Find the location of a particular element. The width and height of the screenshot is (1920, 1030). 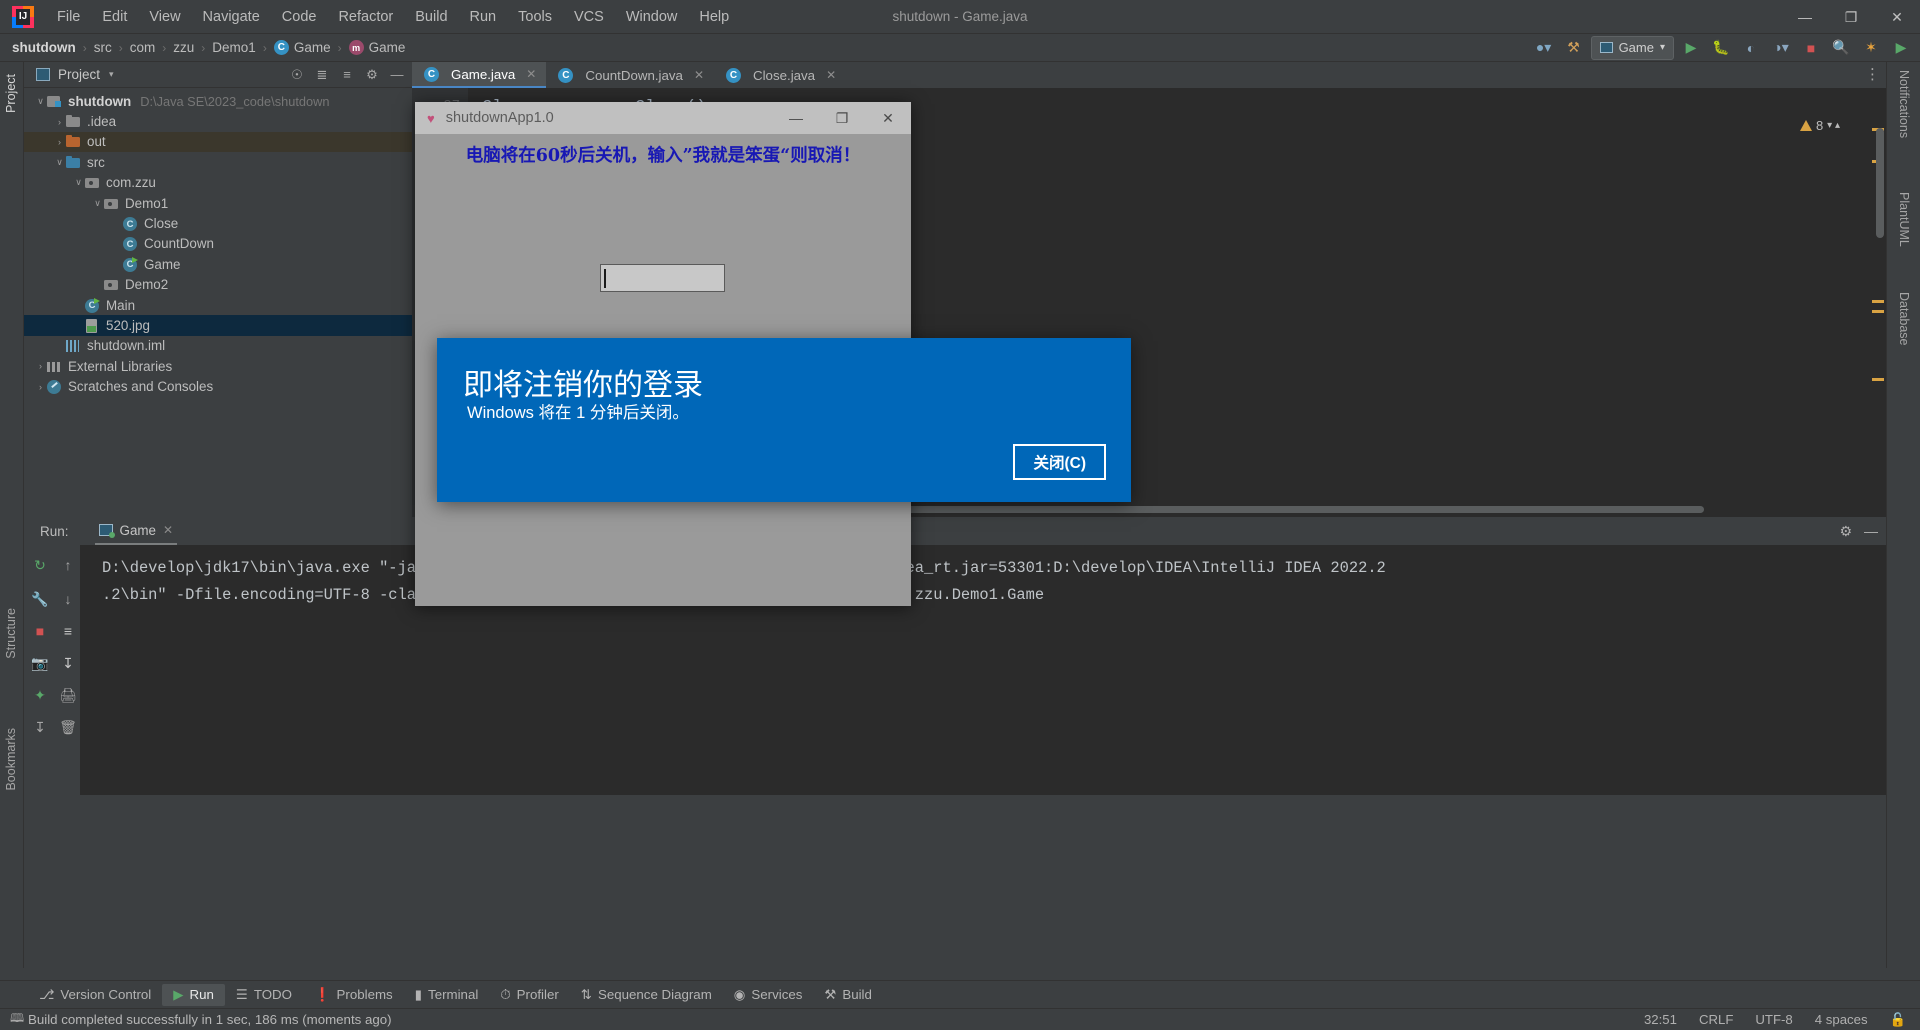

lock-icon: 🔓 is located at coordinates (1898, 1020).